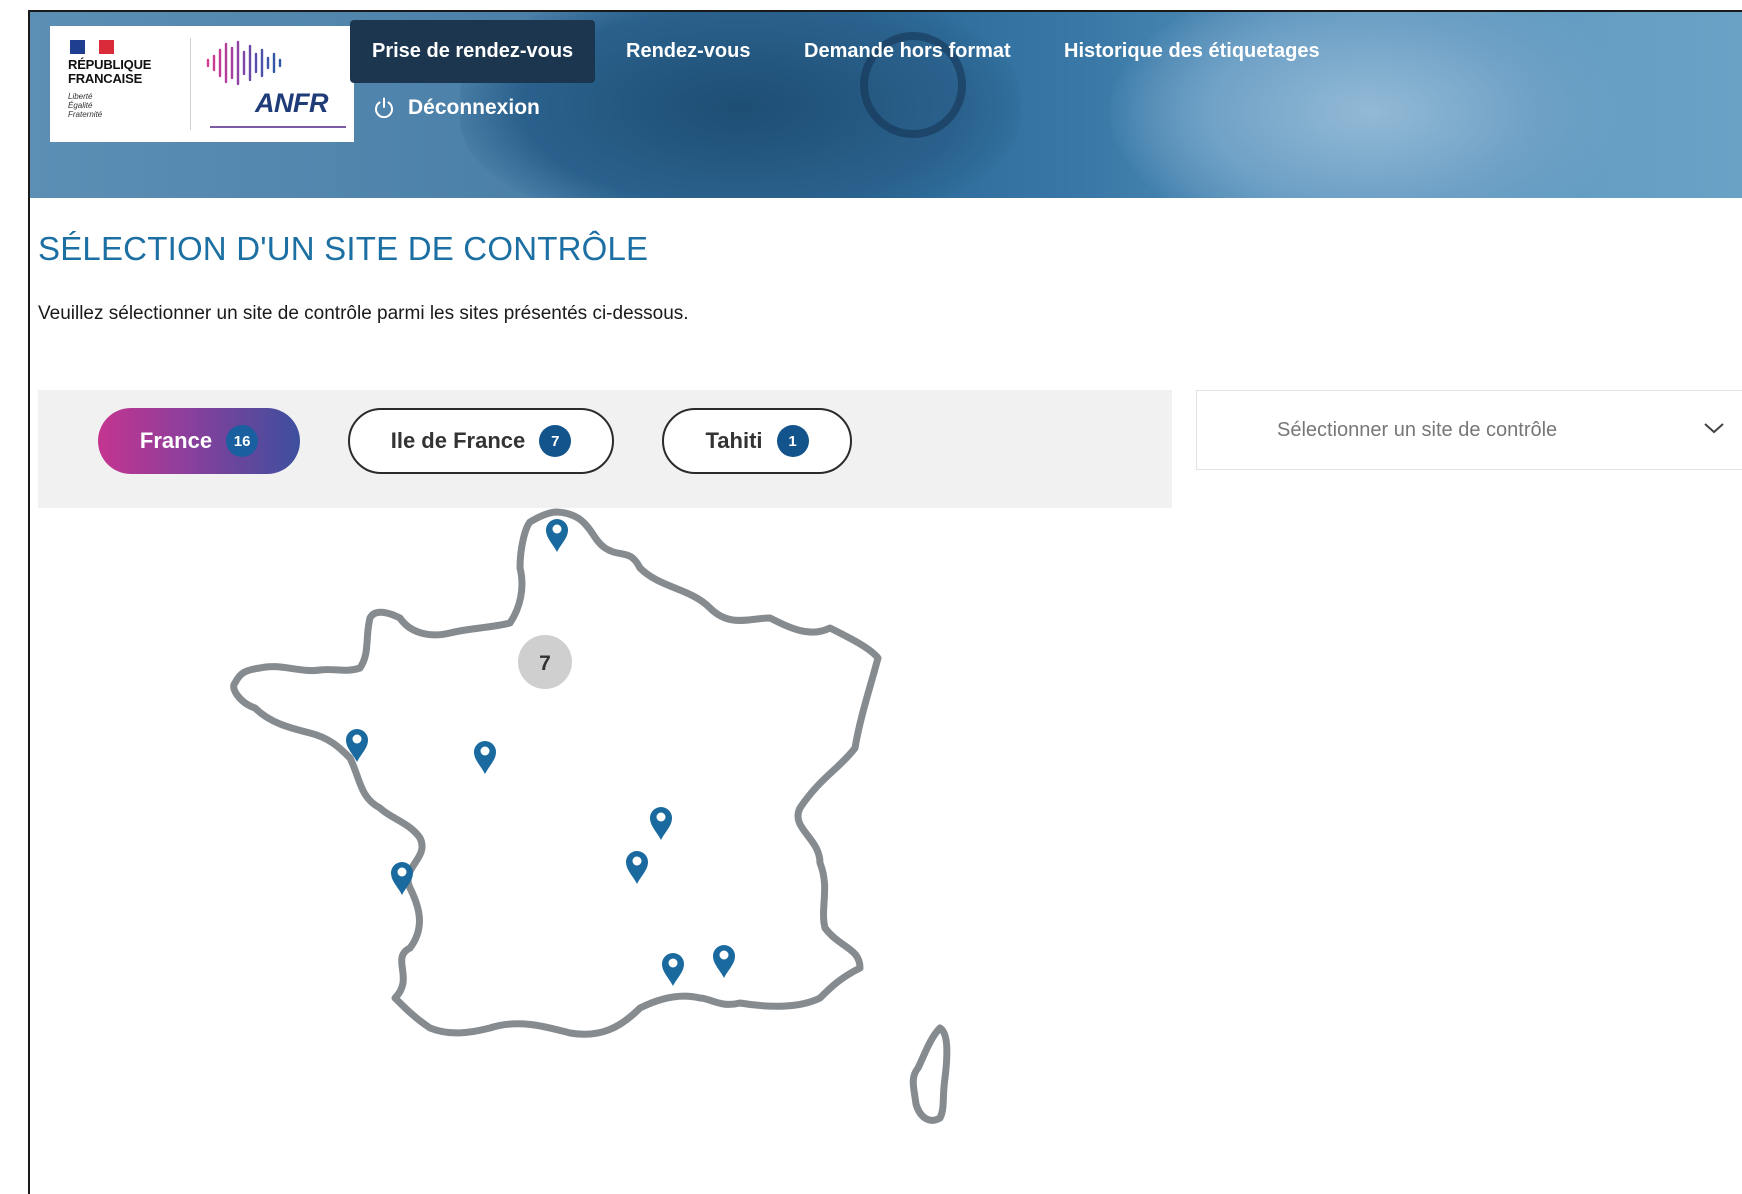  I want to click on logout-label: Déconnexion, so click(474, 107).